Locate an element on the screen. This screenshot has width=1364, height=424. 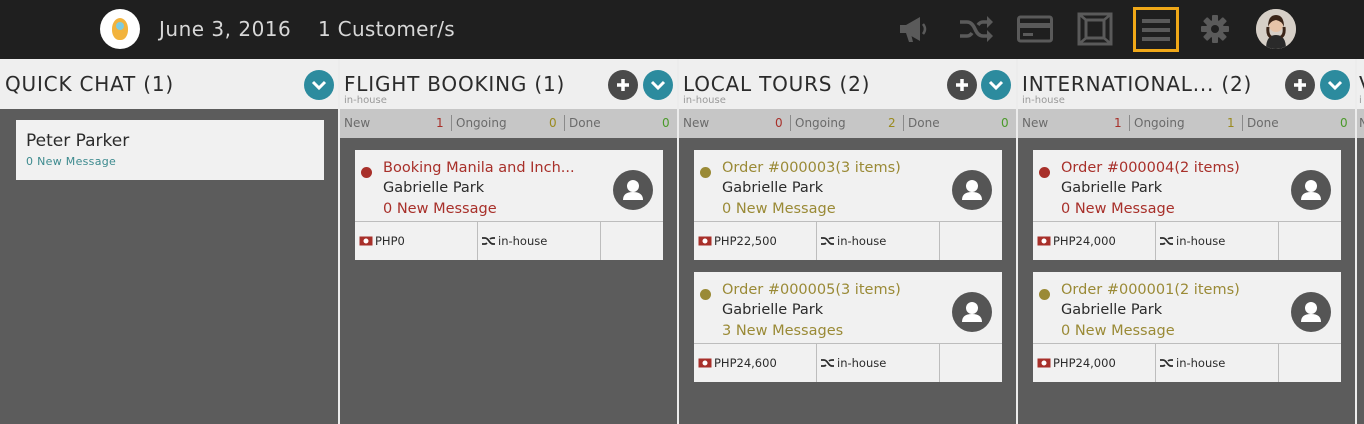
column-title: FLIGHT BOOKING (1) is located at coordinates (455, 84).